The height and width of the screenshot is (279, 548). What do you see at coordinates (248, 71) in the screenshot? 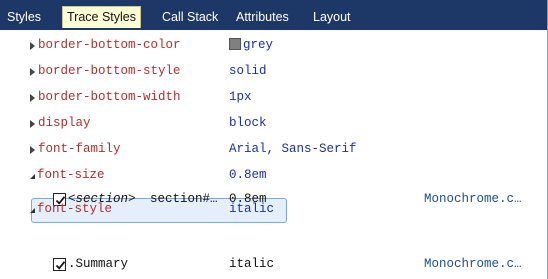
I see `property-value: solid` at bounding box center [248, 71].